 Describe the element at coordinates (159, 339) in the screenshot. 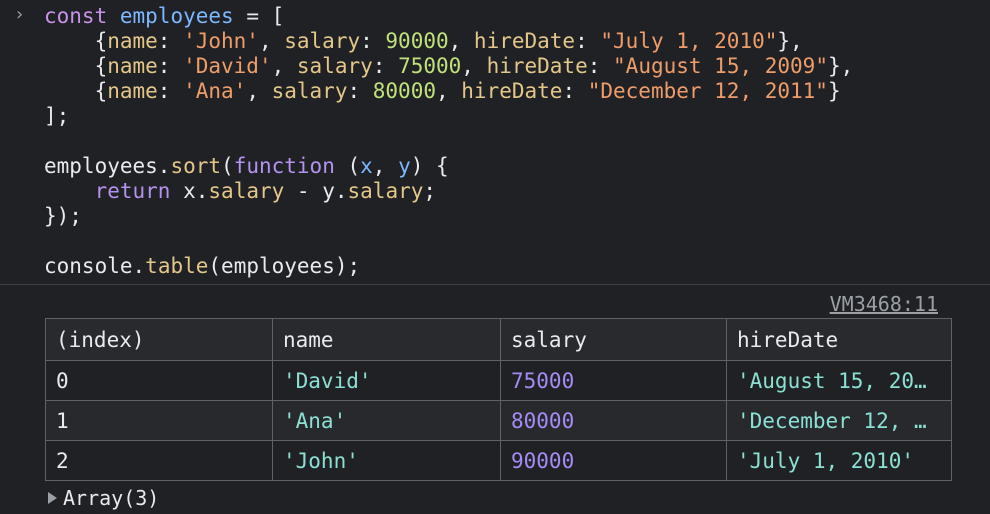

I see `column-header-index: (index)` at that location.